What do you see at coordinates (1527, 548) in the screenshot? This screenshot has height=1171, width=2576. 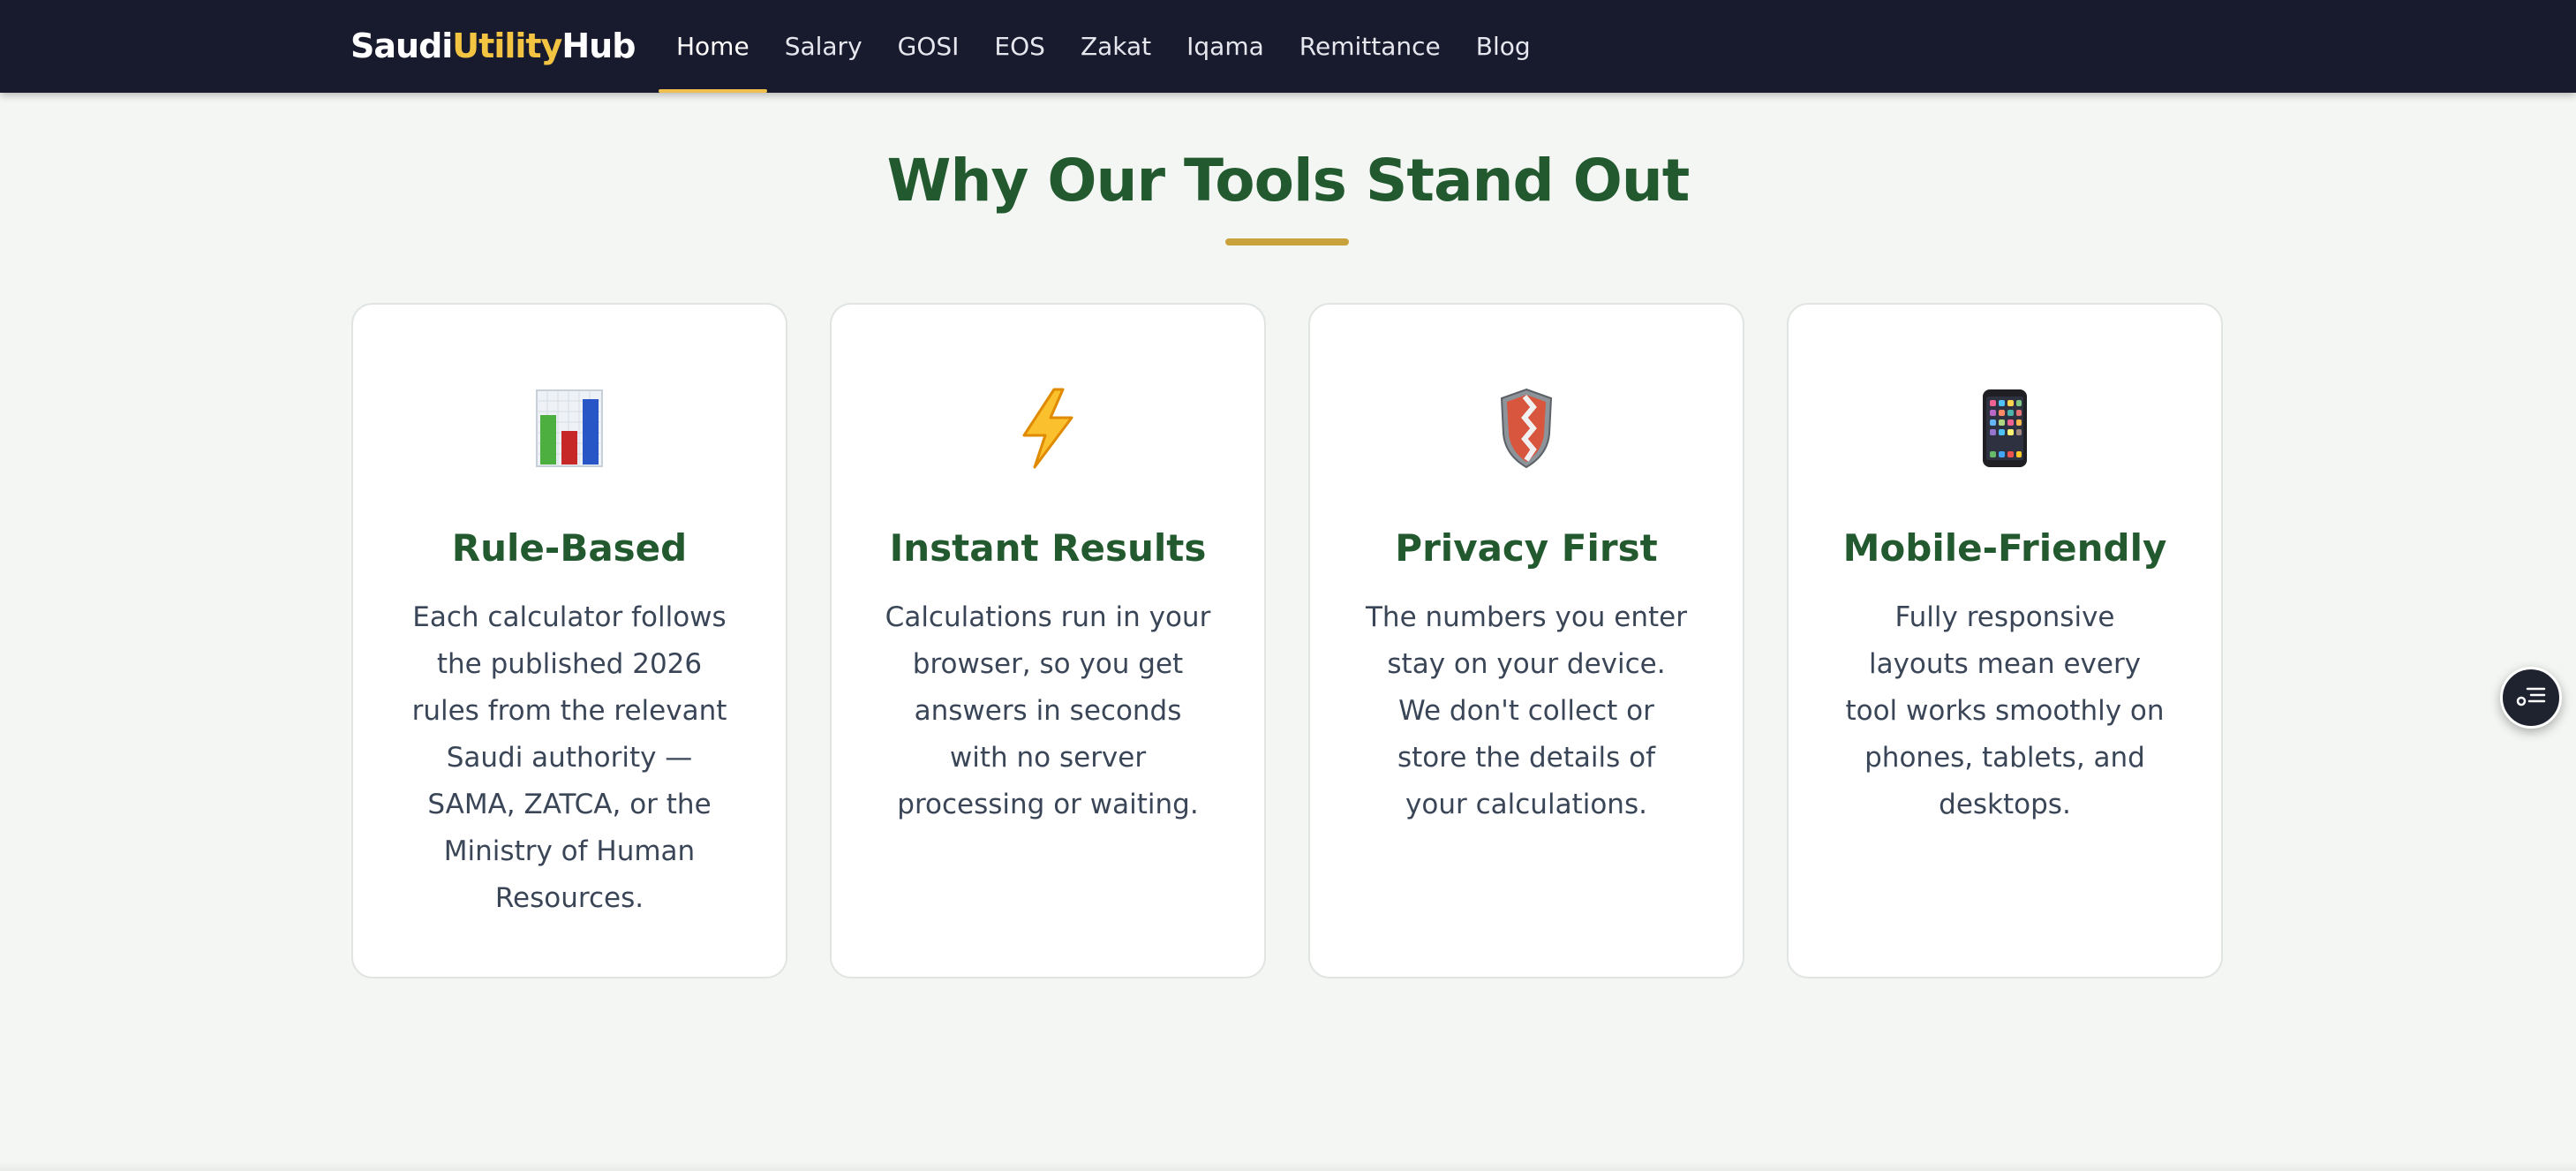 I see `card-title: Privacy First` at bounding box center [1527, 548].